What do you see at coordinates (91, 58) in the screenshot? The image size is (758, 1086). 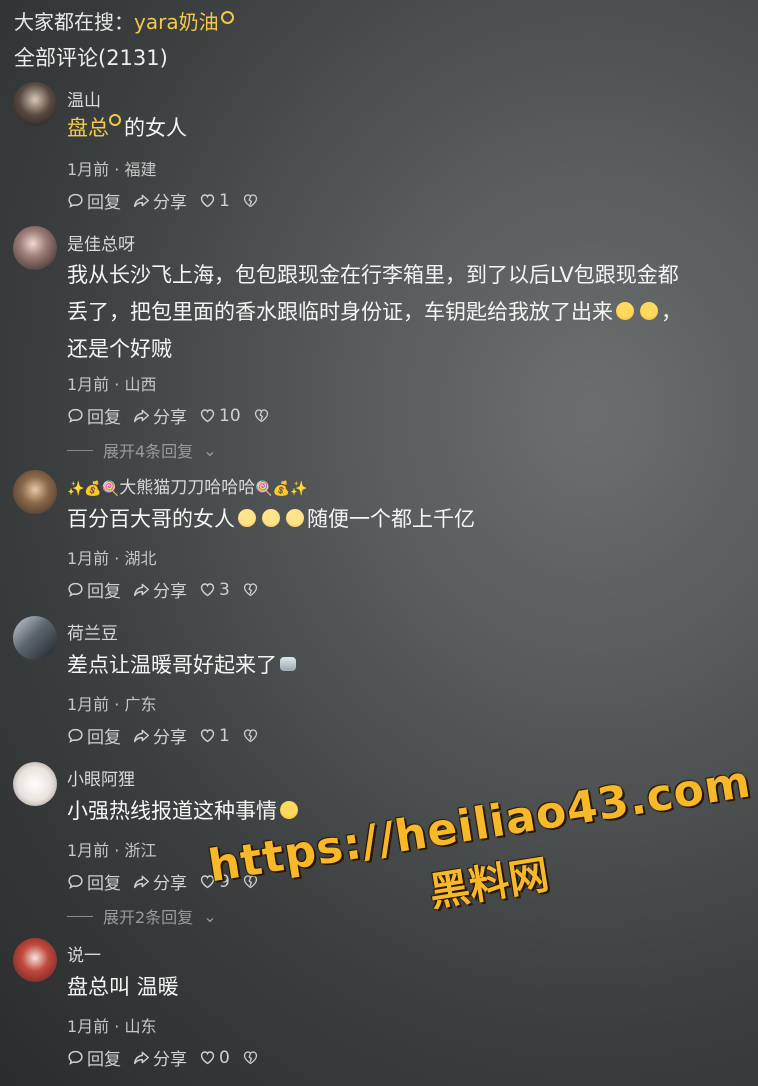 I see `comment-count-title: 全部评论(2131)` at bounding box center [91, 58].